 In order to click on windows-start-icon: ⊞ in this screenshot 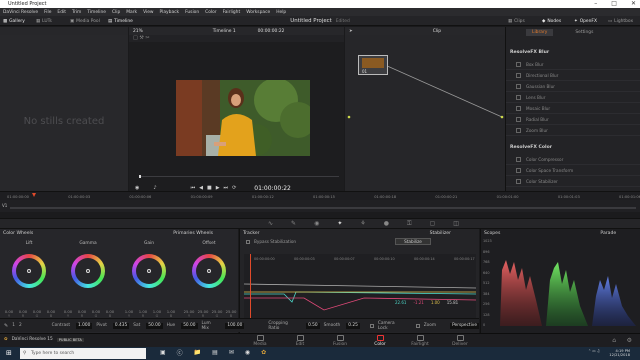, I will do `click(9, 353)`.